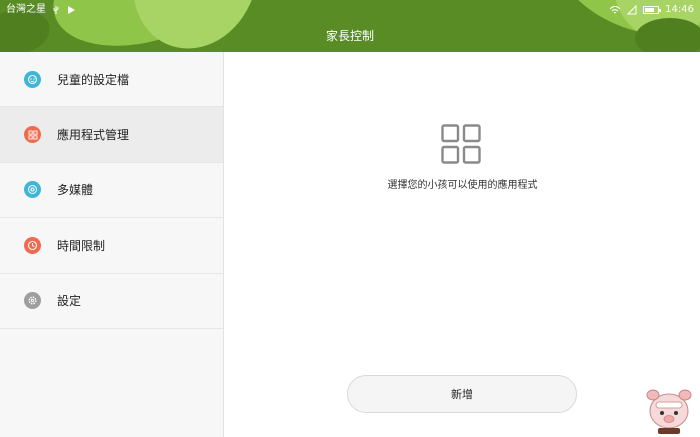 This screenshot has width=700, height=437. Describe the element at coordinates (349, 36) in the screenshot. I see `page-title: 家長控制` at that location.